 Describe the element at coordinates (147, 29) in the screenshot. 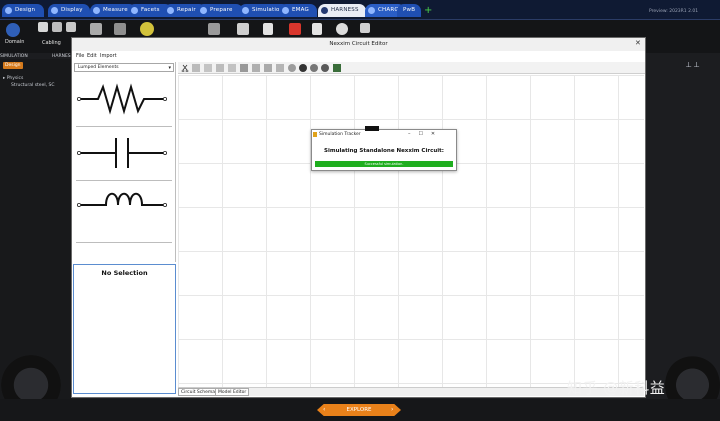

I see `simulate-icon` at that location.